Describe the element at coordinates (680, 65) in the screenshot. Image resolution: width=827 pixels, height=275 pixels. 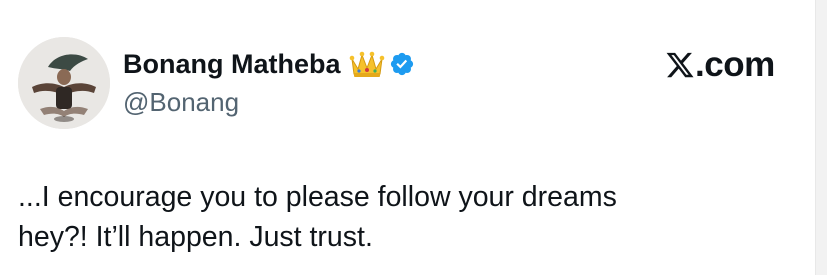
I see `x-logo-icon` at that location.